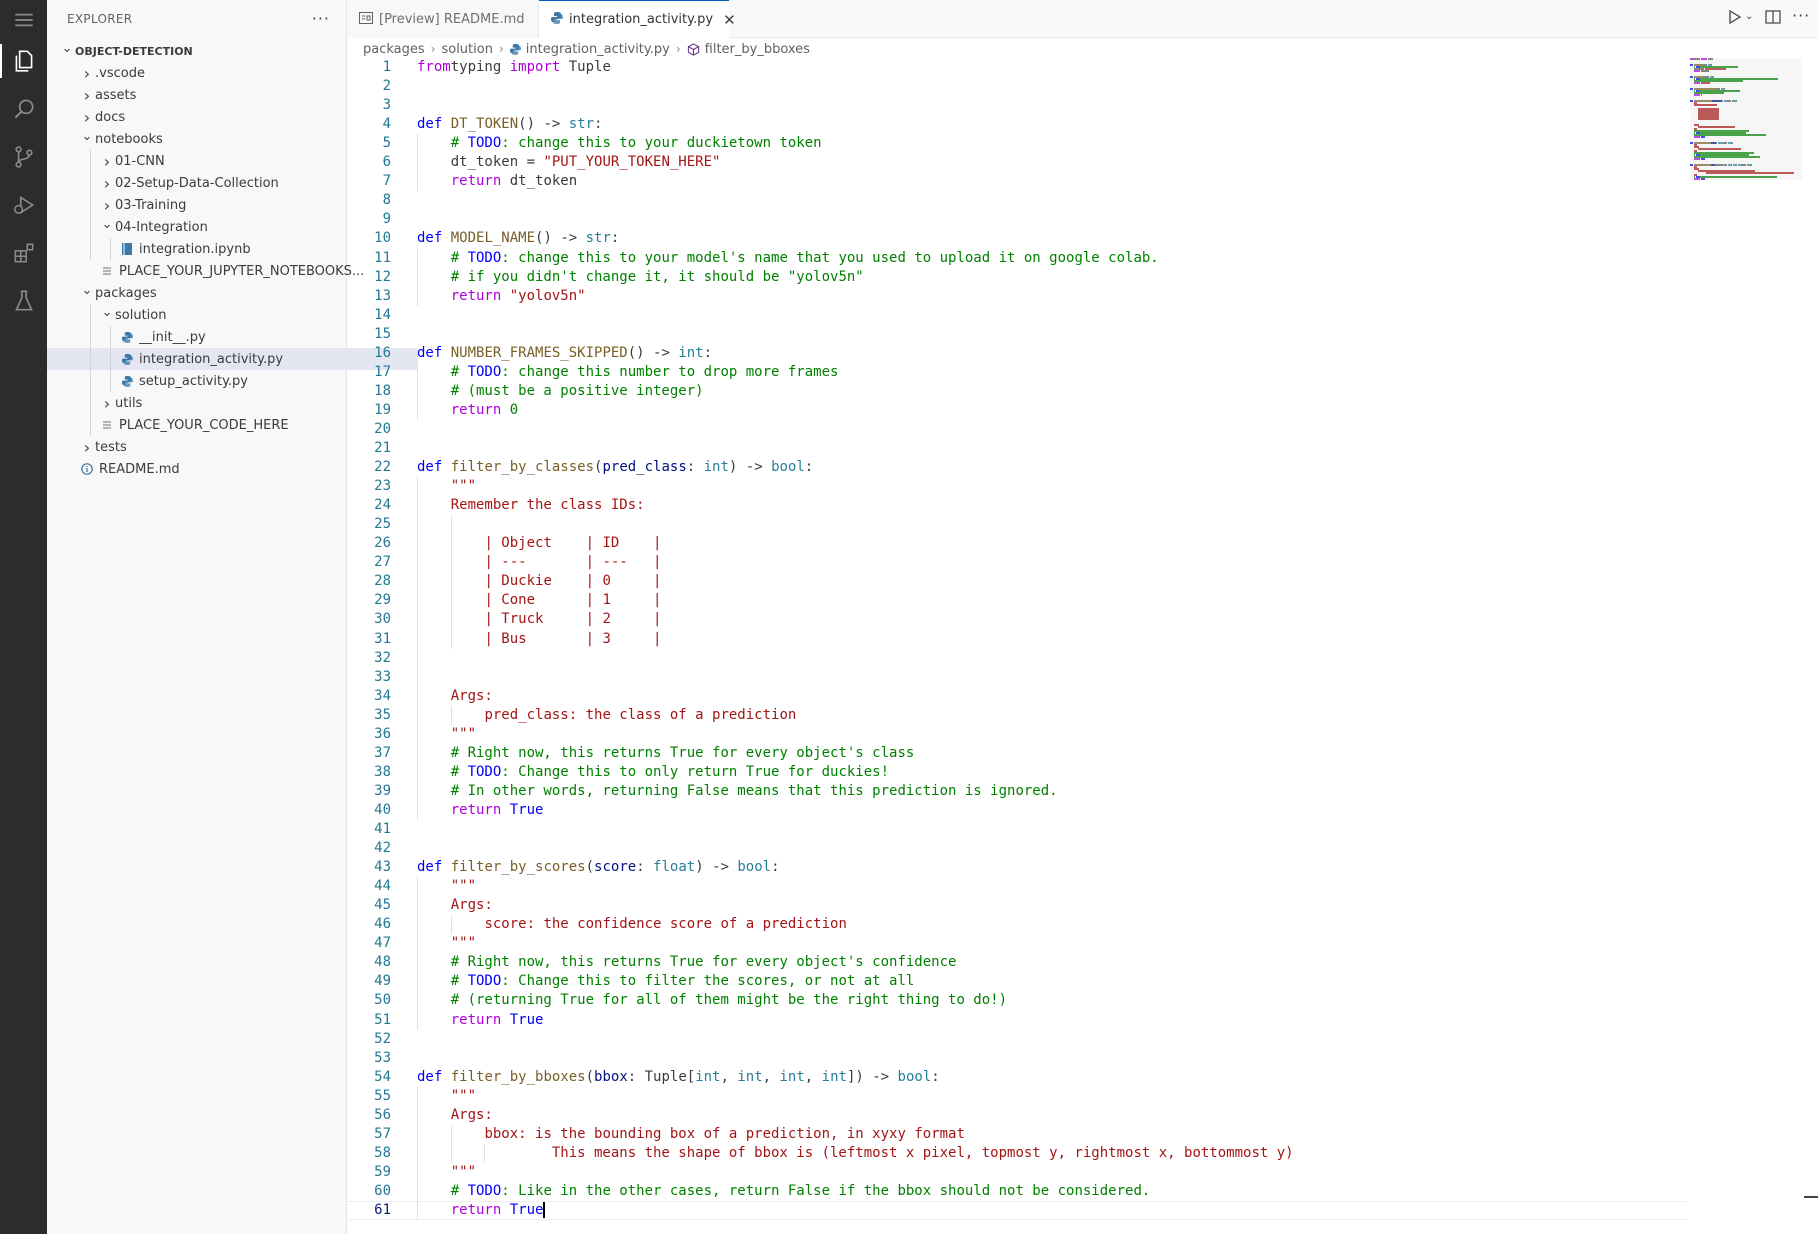 The height and width of the screenshot is (1234, 1818). Describe the element at coordinates (1017, 1058) in the screenshot. I see `code-line: 53` at that location.